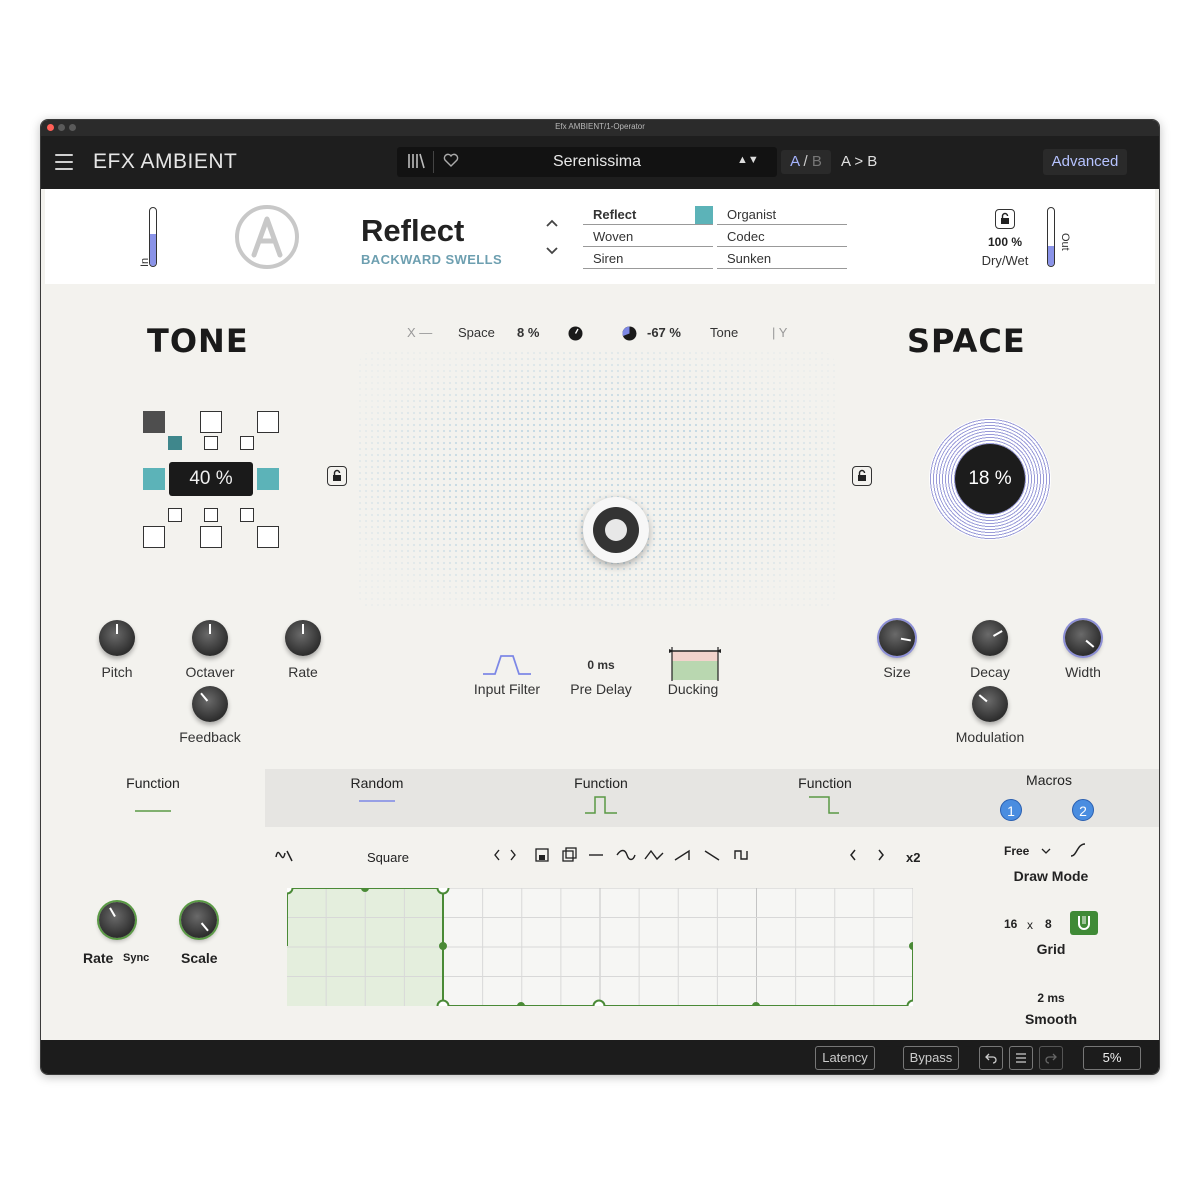 The image size is (1200, 1200). What do you see at coordinates (1016, 851) in the screenshot?
I see `draw-mode-dropdown: Free` at bounding box center [1016, 851].